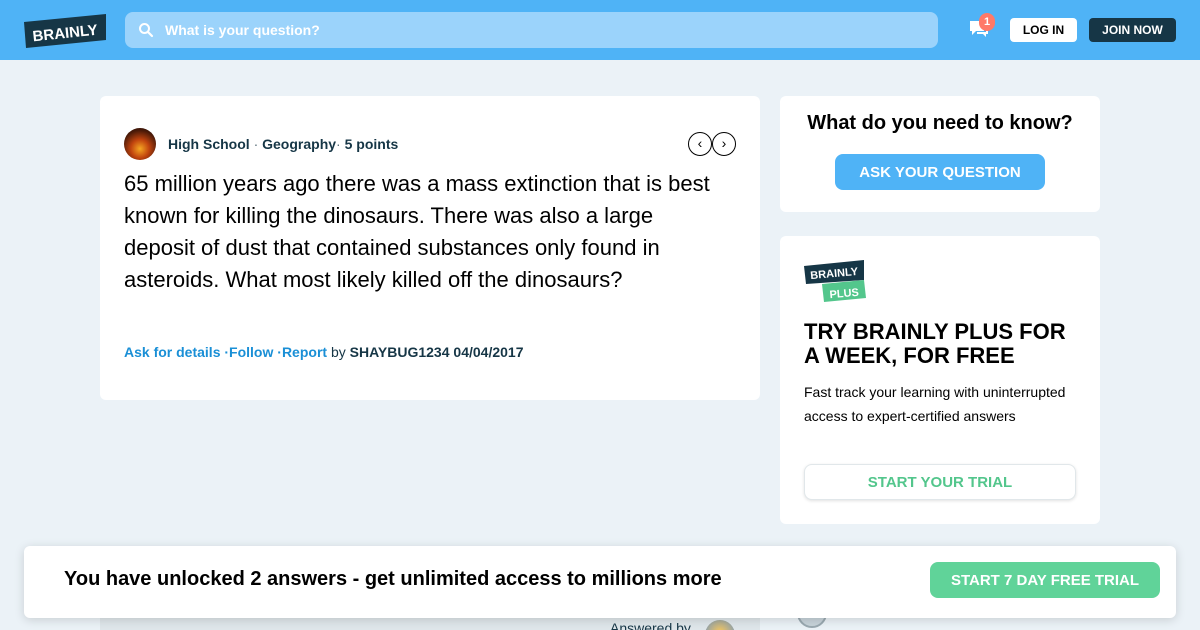  What do you see at coordinates (940, 123) in the screenshot?
I see `ask-title: What do you need to know?` at bounding box center [940, 123].